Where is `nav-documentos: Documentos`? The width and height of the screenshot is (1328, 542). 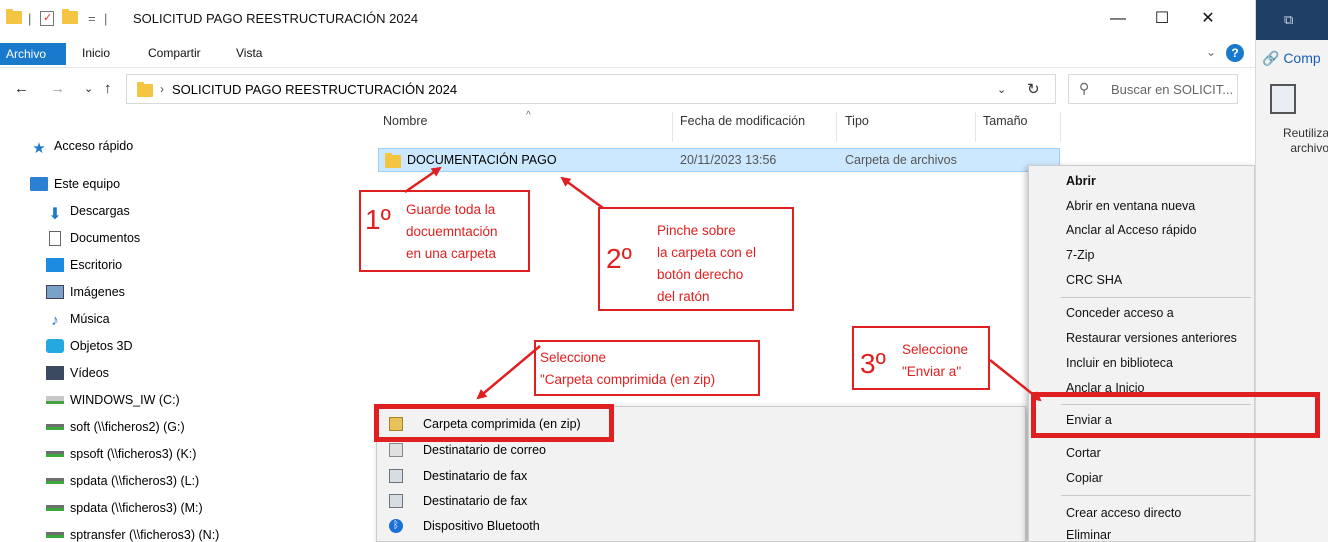
nav-documentos: Documentos is located at coordinates (93, 238).